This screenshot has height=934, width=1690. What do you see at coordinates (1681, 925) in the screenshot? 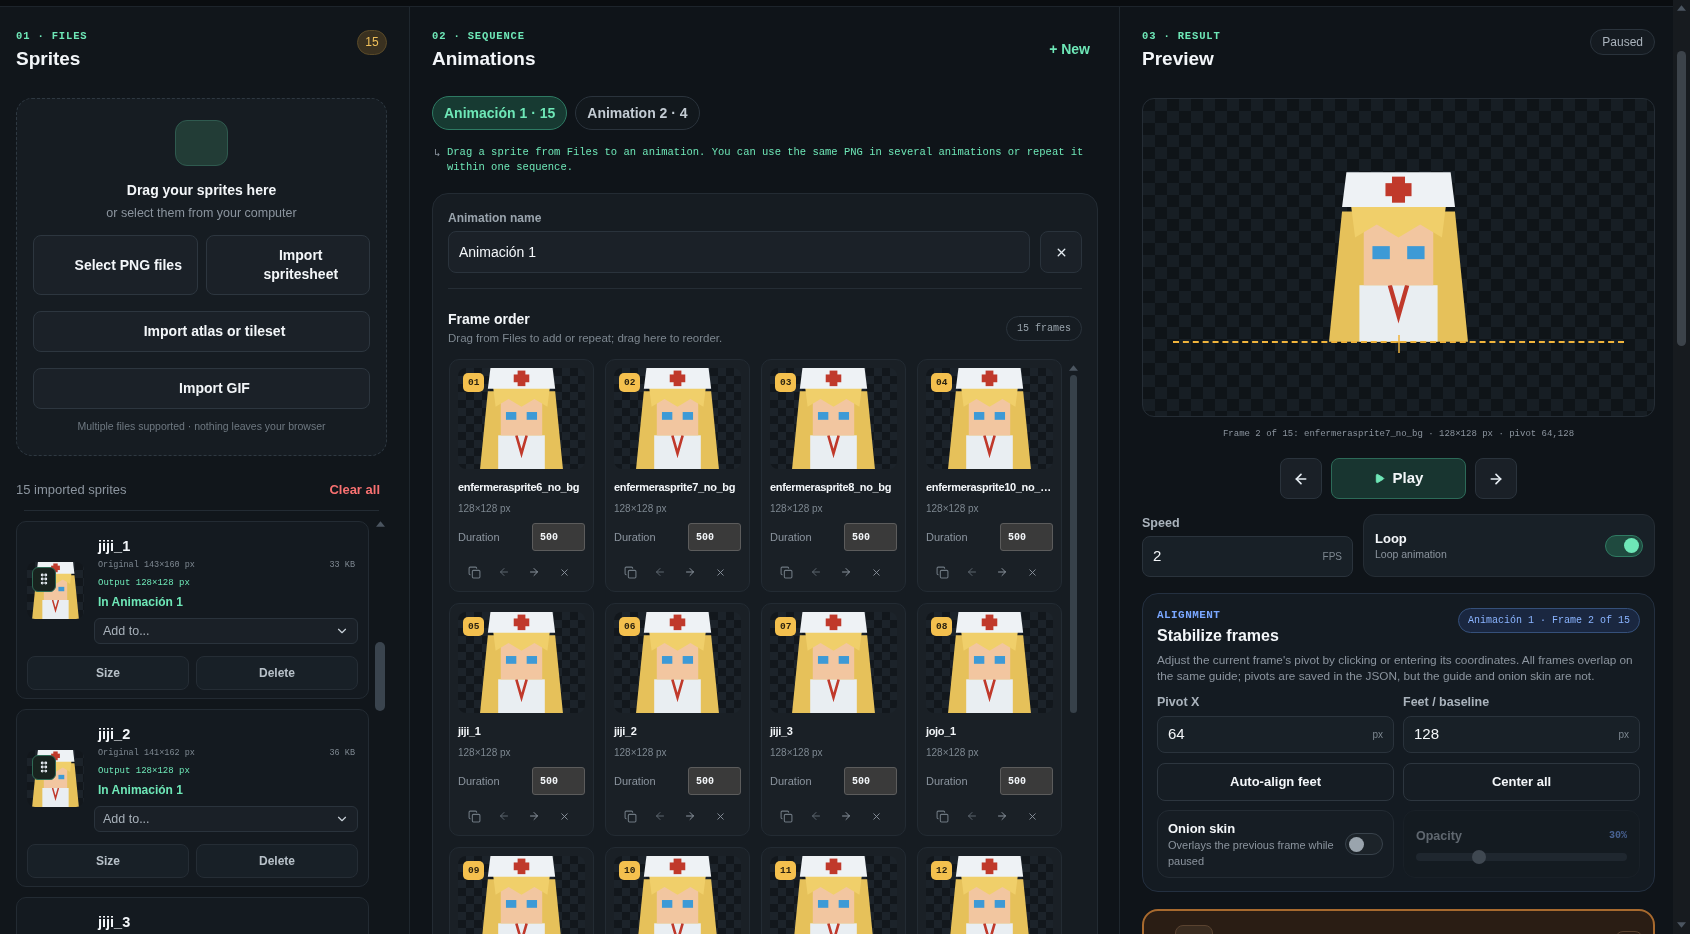
I see `scroll-down-icon` at bounding box center [1681, 925].